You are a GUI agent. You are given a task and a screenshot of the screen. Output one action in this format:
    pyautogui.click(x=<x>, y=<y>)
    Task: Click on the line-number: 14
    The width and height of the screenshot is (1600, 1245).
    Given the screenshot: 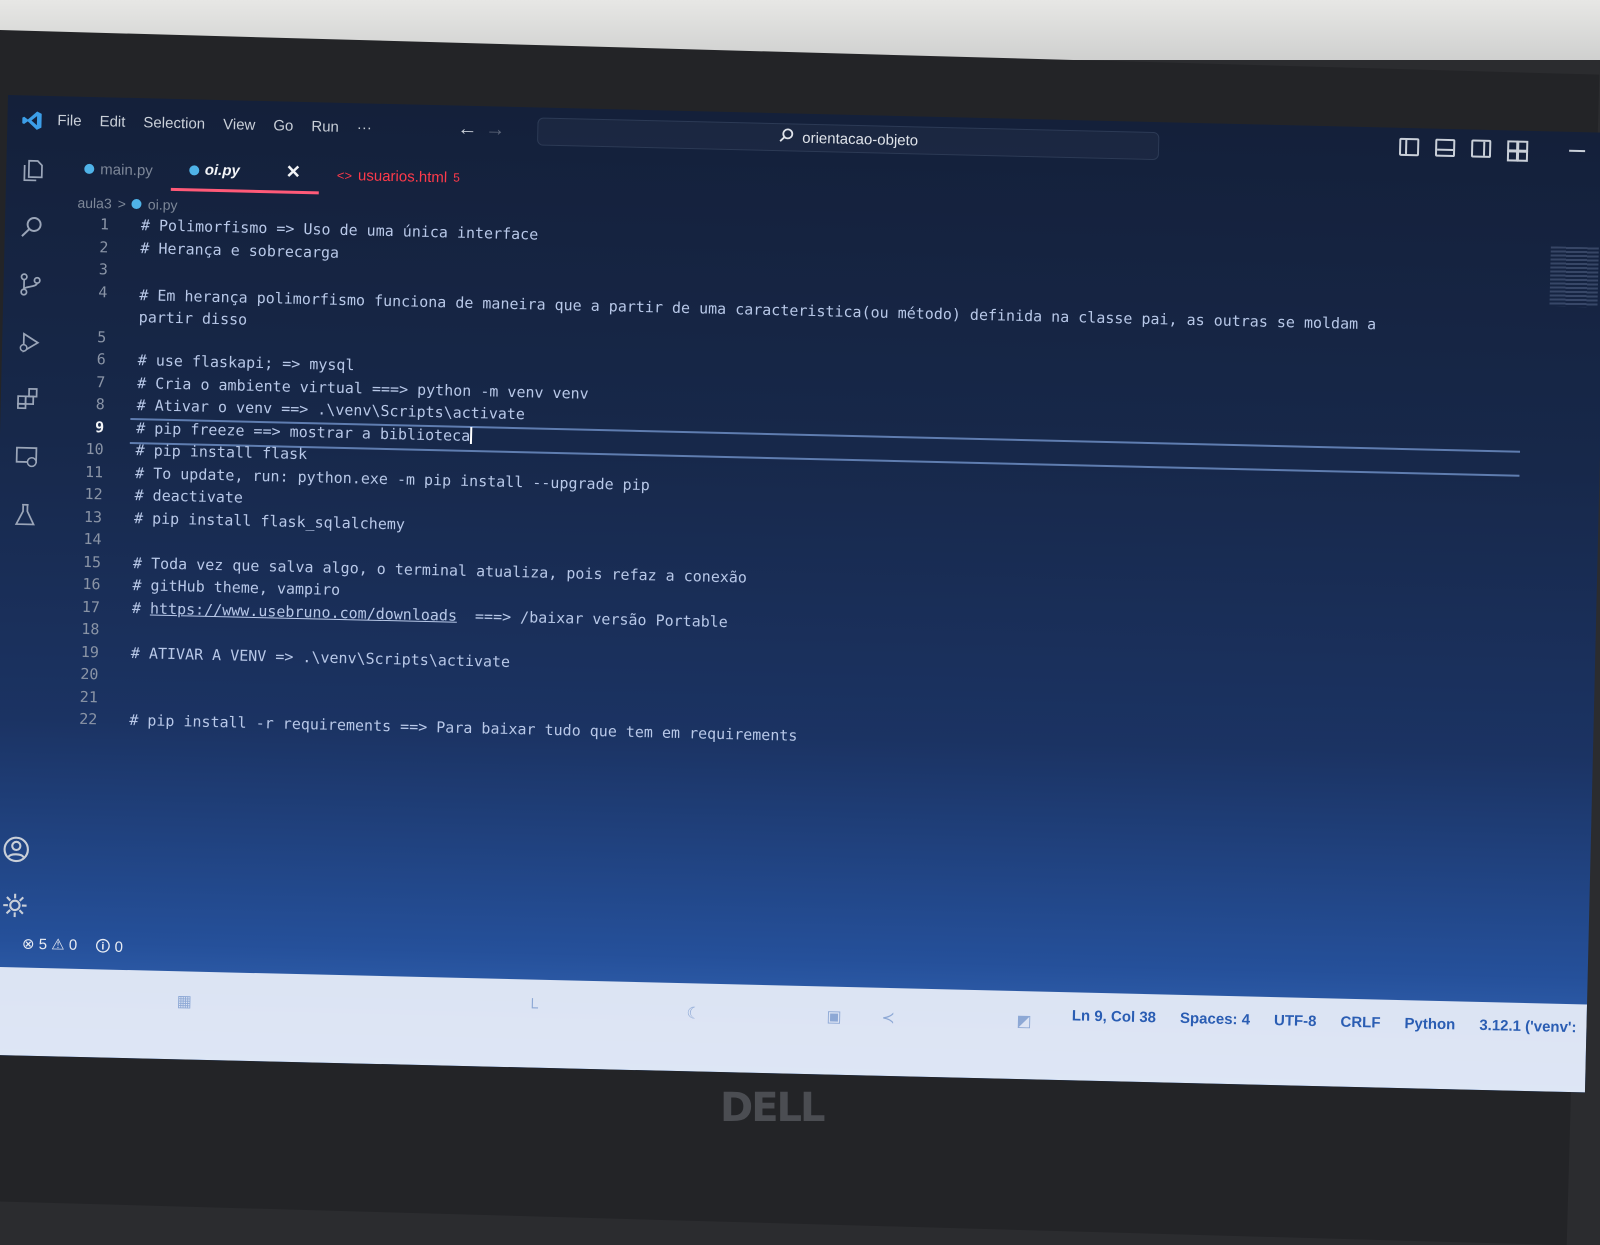 What is the action you would take?
    pyautogui.click(x=92, y=539)
    